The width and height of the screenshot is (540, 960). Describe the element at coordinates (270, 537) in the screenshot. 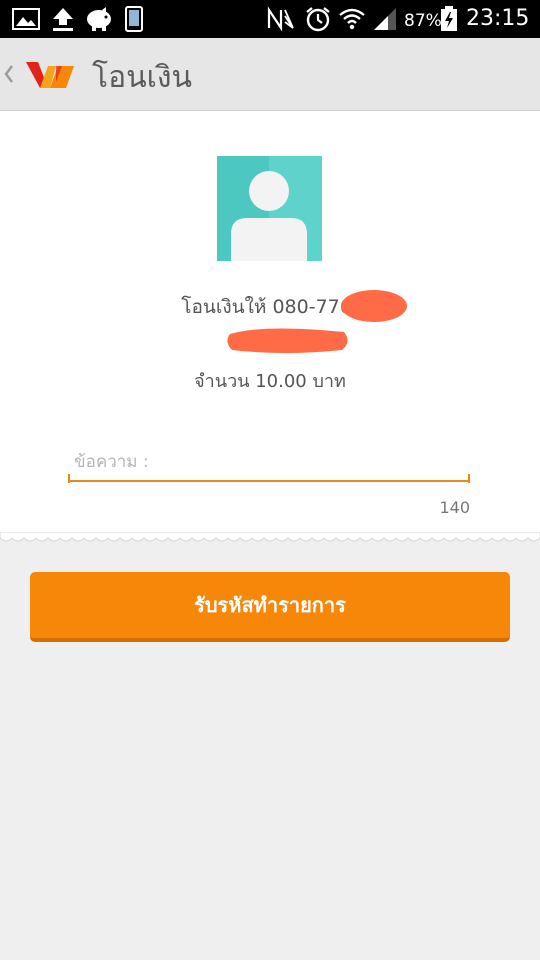

I see `card-wave-edge` at that location.